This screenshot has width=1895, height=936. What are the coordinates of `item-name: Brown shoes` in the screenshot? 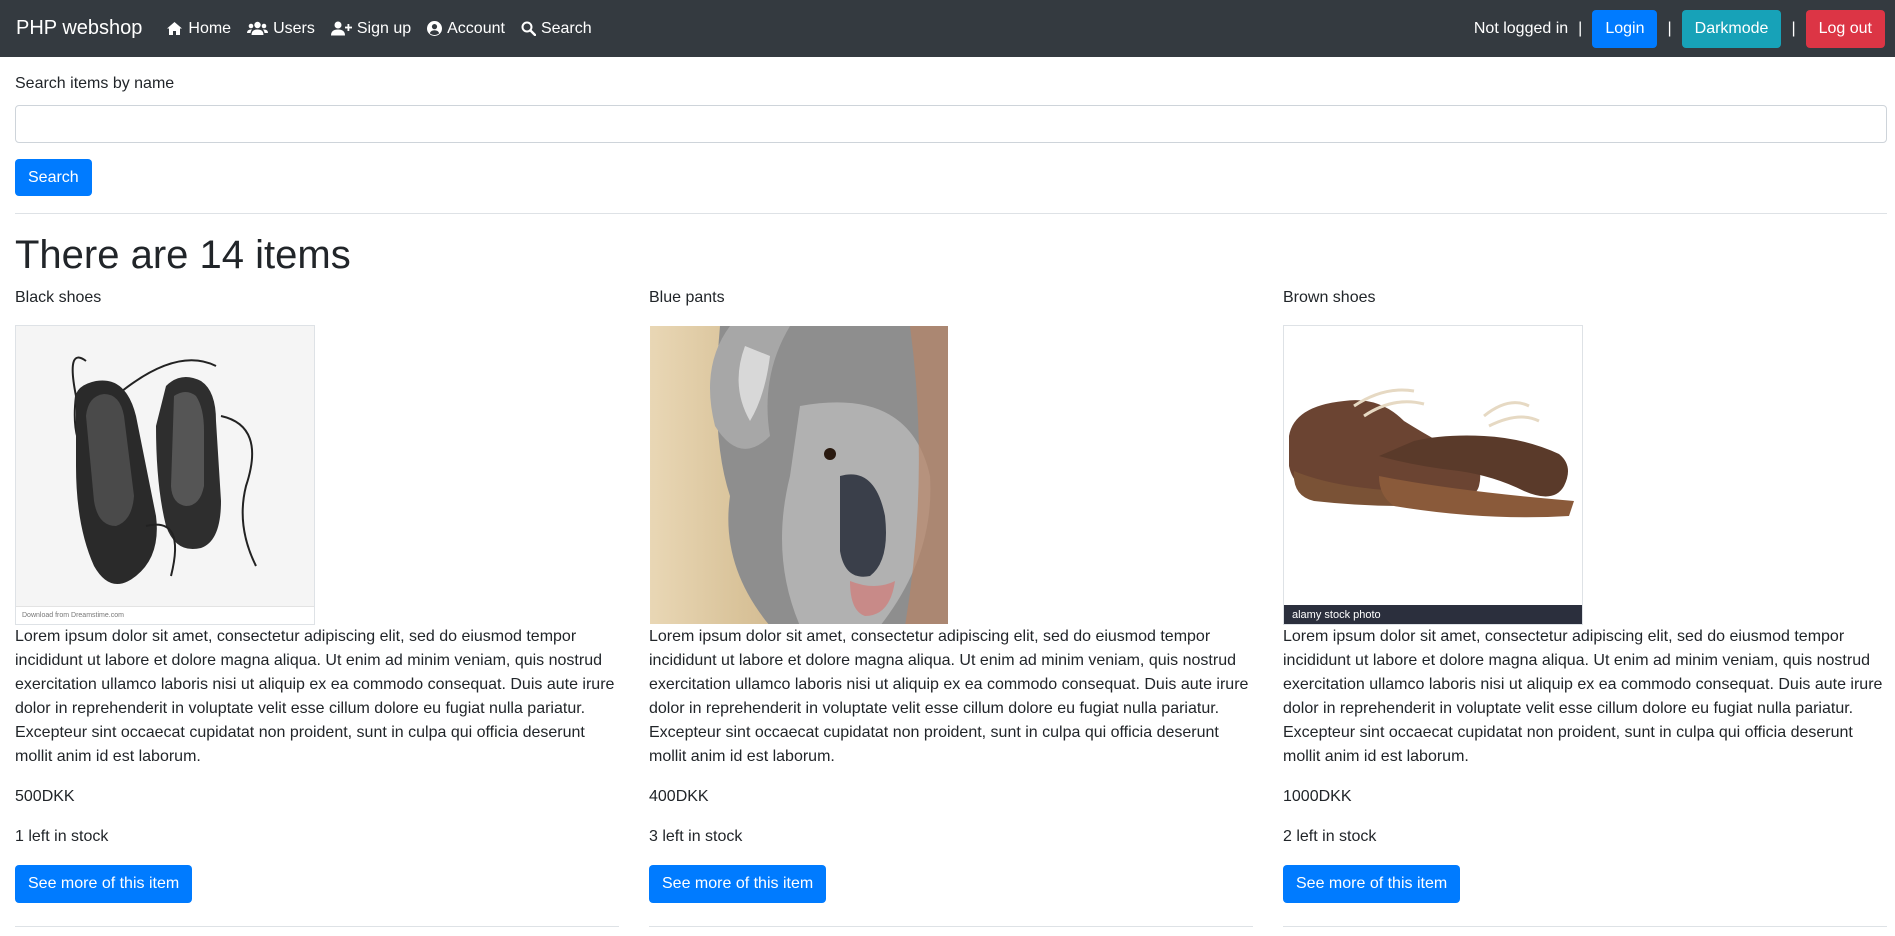 It's located at (1329, 297).